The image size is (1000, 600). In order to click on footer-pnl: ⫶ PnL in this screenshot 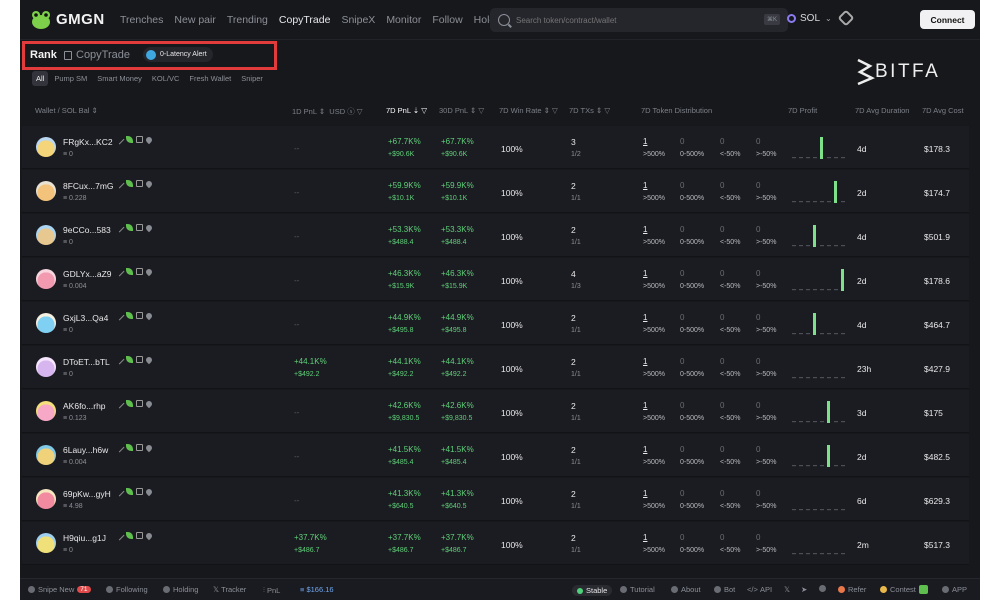, I will do `click(271, 590)`.